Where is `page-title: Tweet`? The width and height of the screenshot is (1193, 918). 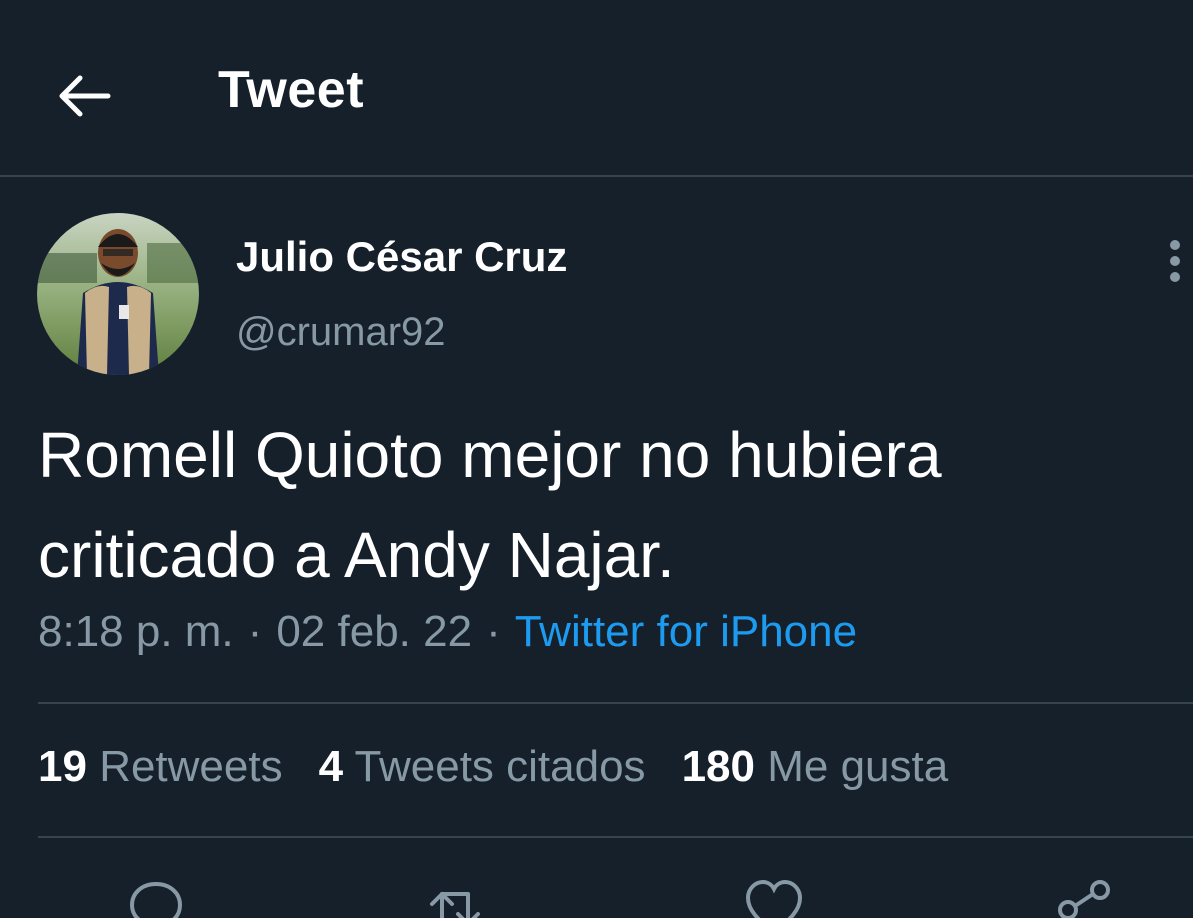 page-title: Tweet is located at coordinates (291, 90).